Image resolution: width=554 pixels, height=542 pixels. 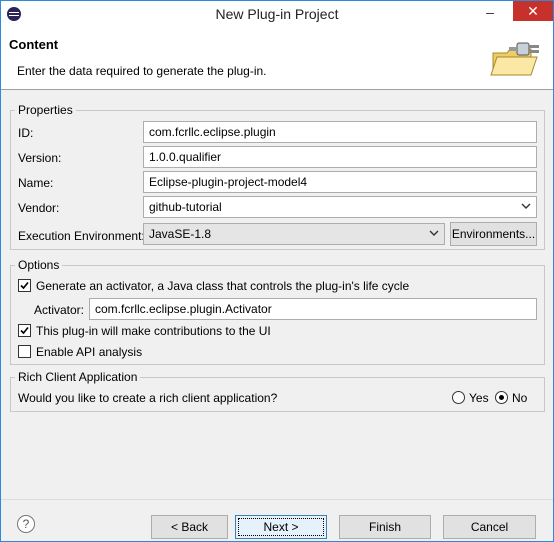 I want to click on rca-yes-radio, so click(x=458, y=397).